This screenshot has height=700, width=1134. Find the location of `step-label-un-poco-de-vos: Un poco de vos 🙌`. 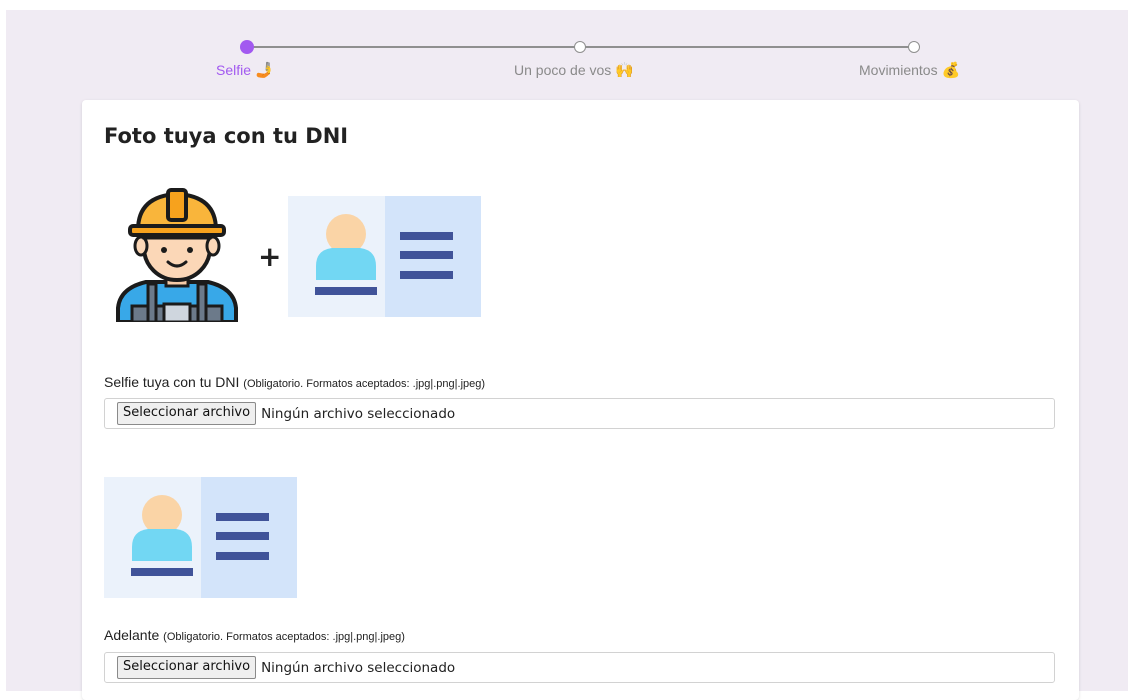

step-label-un-poco-de-vos: Un poco de vos 🙌 is located at coordinates (574, 70).